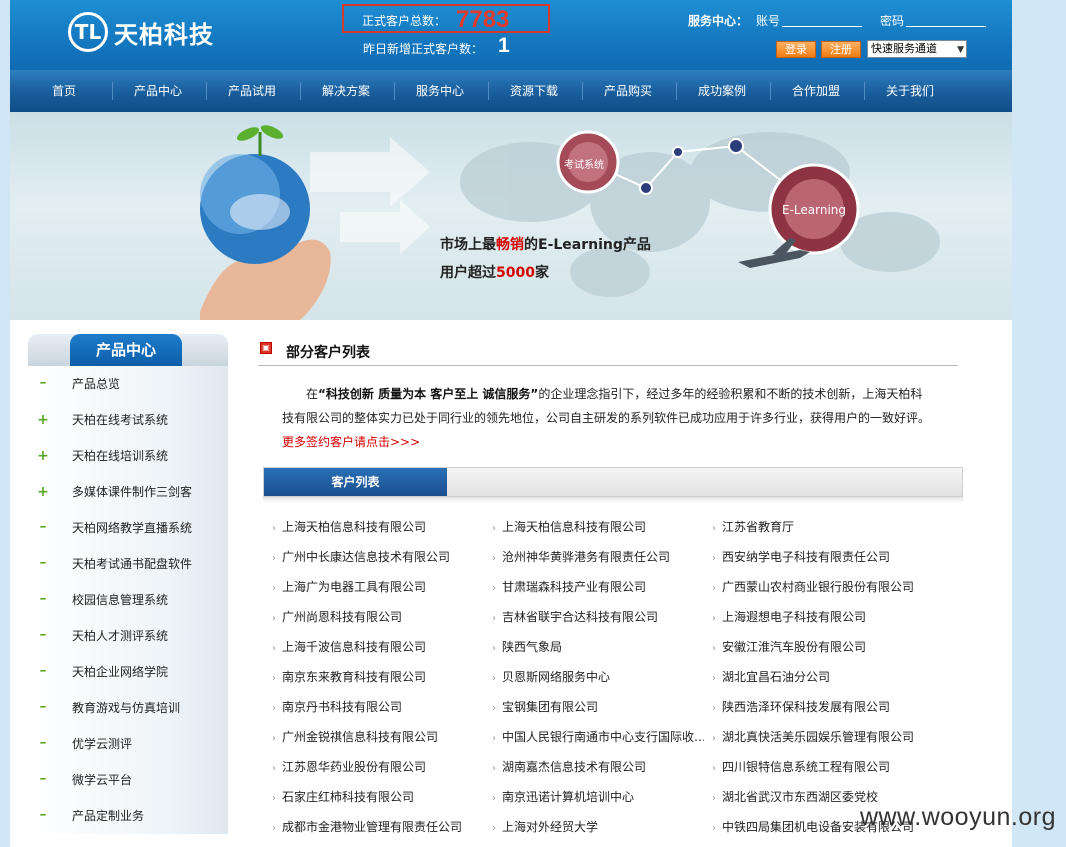 The height and width of the screenshot is (847, 1066). Describe the element at coordinates (718, 21) in the screenshot. I see `service-center-label: 服务中心：` at that location.